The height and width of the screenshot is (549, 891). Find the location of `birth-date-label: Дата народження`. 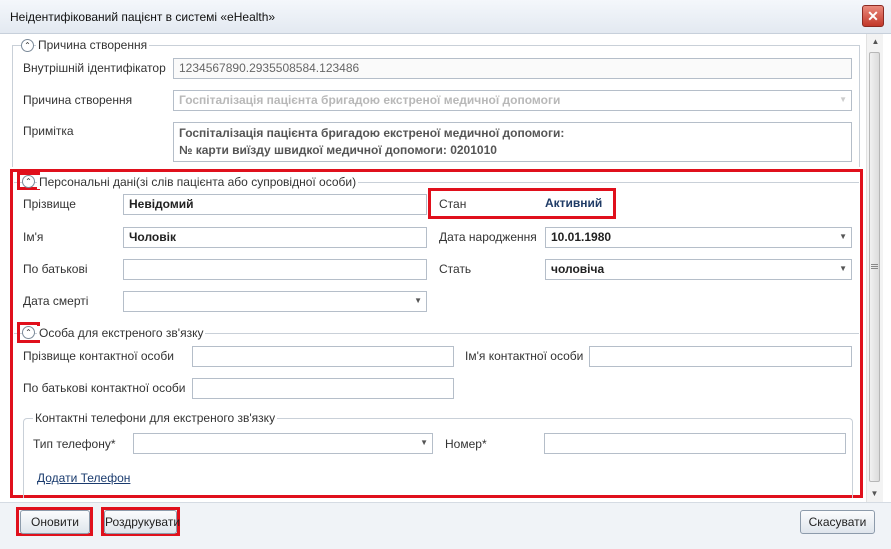

birth-date-label: Дата народження is located at coordinates (488, 237).